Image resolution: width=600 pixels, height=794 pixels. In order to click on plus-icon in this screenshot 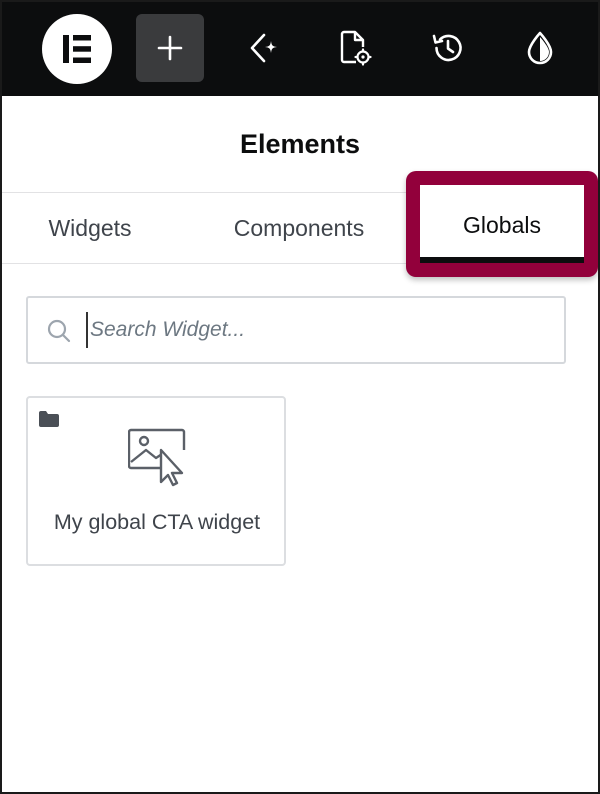, I will do `click(170, 48)`.